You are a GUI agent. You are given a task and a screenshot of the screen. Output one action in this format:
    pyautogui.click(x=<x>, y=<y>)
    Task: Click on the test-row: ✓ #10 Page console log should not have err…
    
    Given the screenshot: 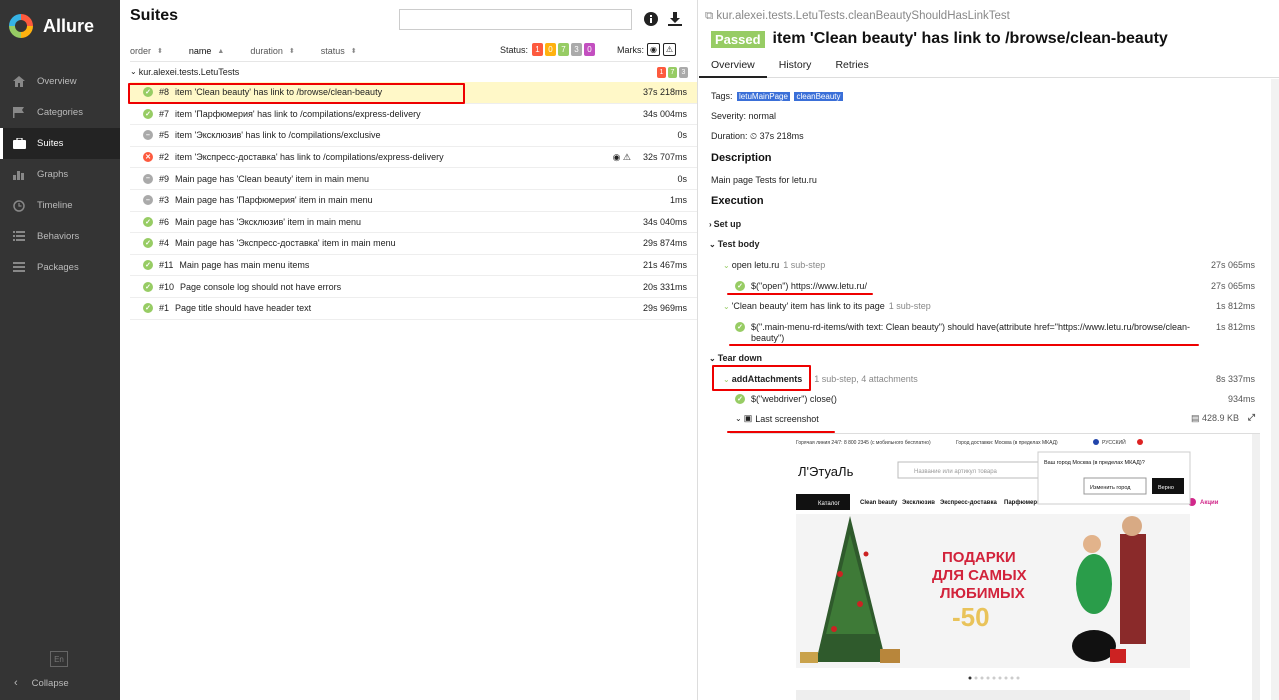 What is the action you would take?
    pyautogui.click(x=413, y=287)
    